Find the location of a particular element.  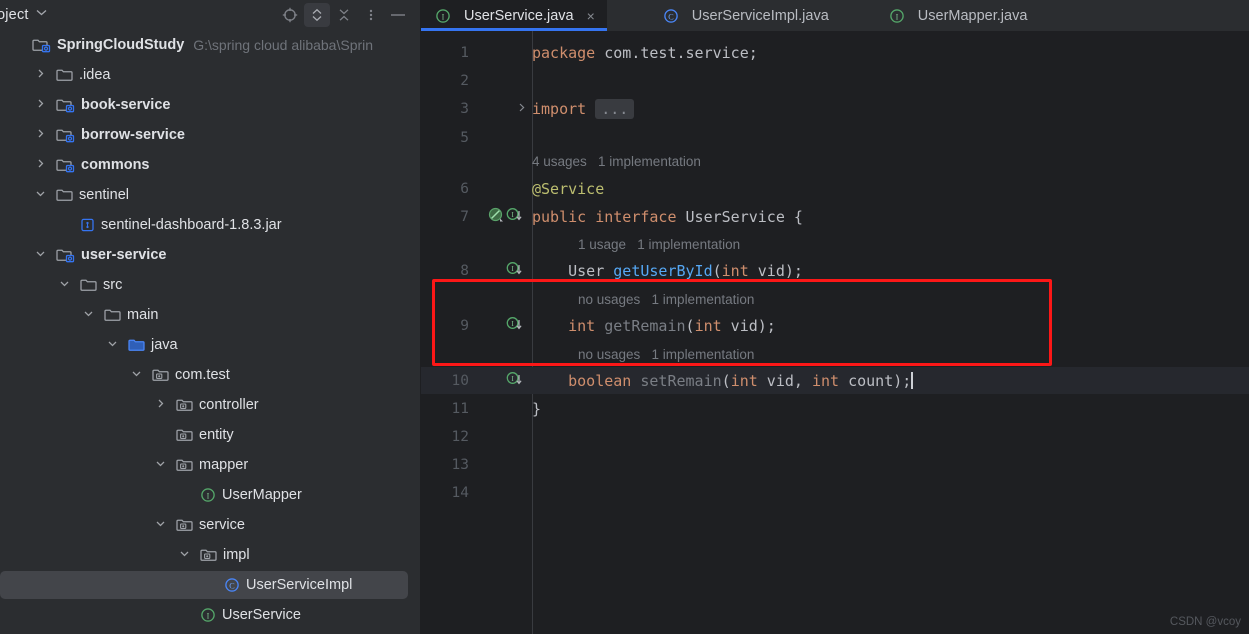

tree-row-impl: impl is located at coordinates (210, 555).